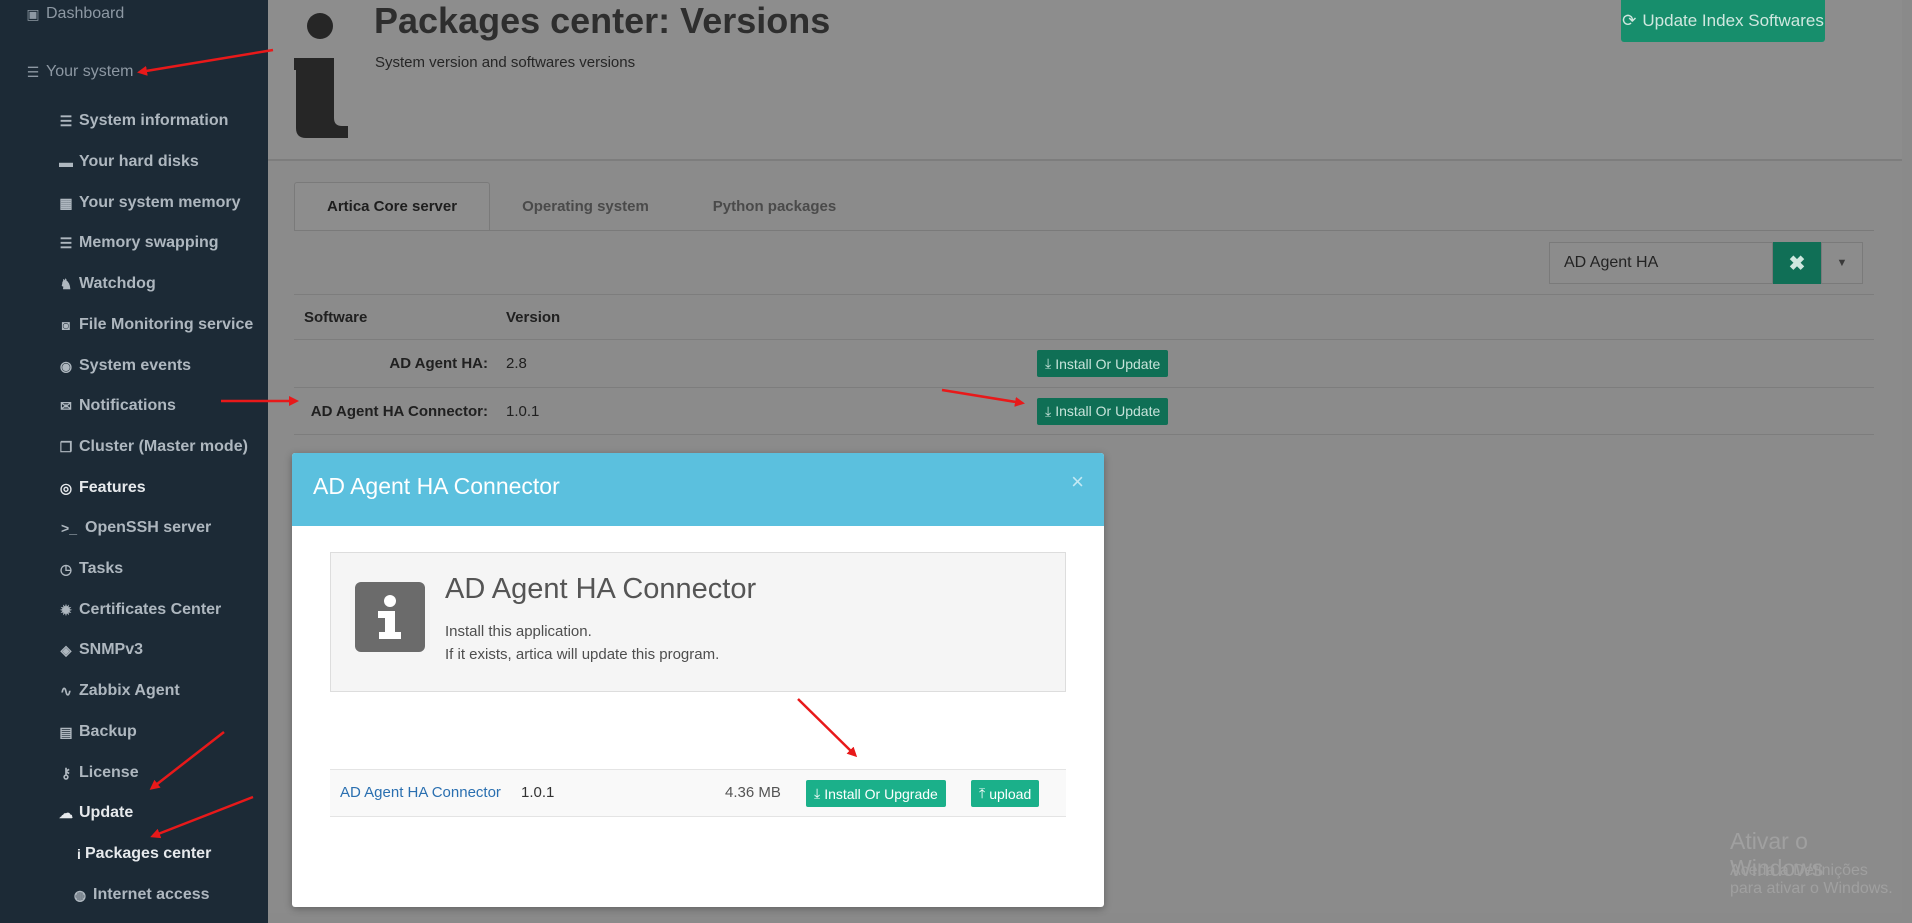  Describe the element at coordinates (90, 569) in the screenshot. I see `sidebar-item-tasks: ◷ Tasks` at that location.